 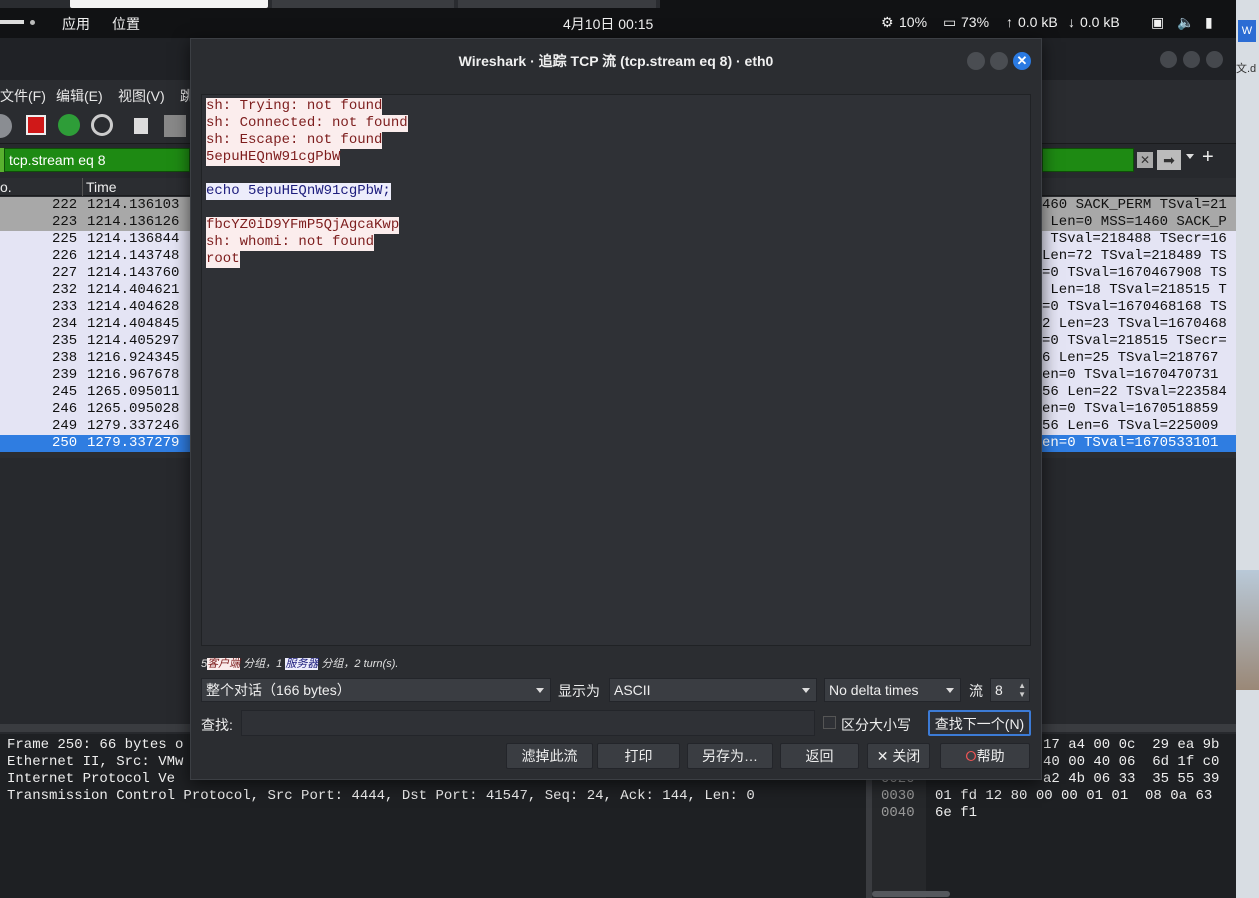 I want to click on packet-time: 1214.404845, so click(x=133, y=324).